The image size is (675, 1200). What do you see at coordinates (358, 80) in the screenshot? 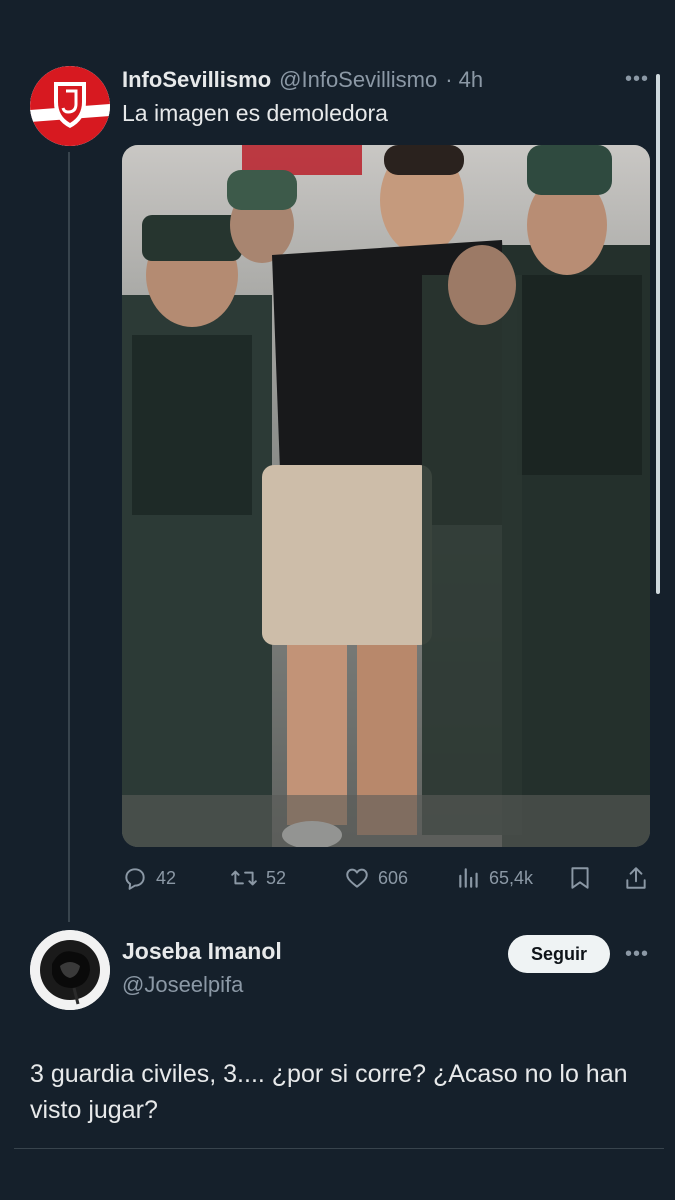
I see `author-handle: @InfoSevillismo` at bounding box center [358, 80].